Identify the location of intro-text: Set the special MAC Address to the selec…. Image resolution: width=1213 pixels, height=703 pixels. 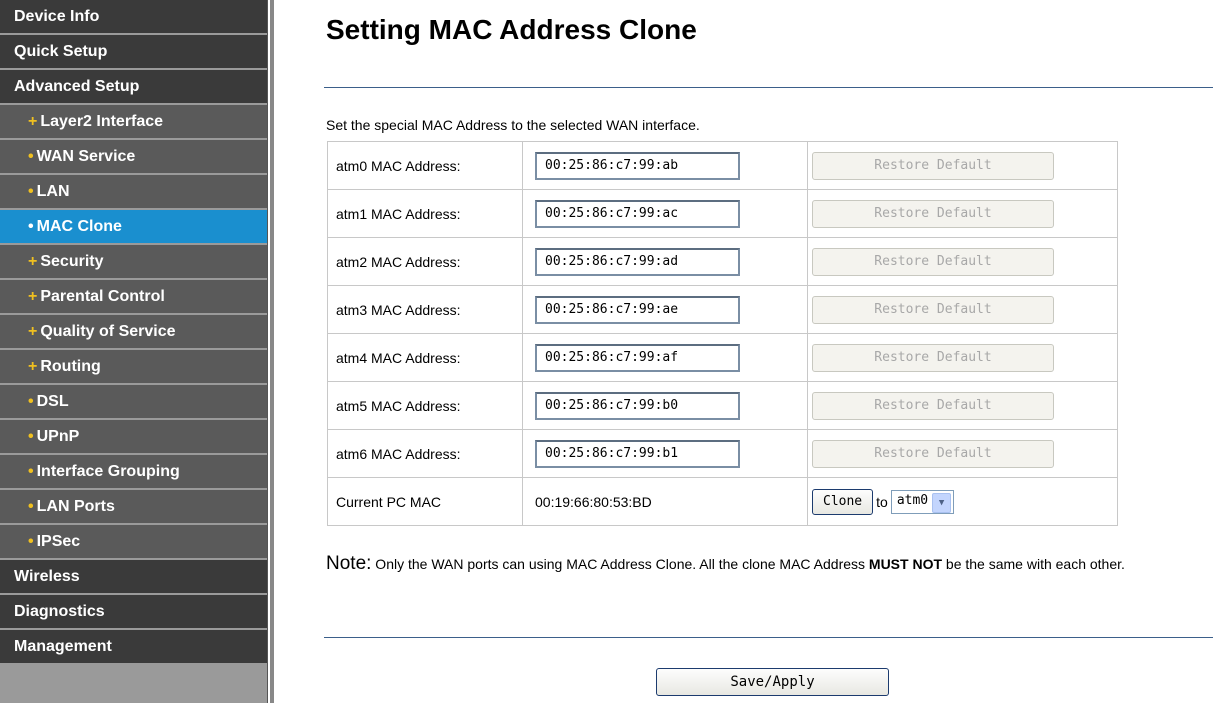
(513, 125).